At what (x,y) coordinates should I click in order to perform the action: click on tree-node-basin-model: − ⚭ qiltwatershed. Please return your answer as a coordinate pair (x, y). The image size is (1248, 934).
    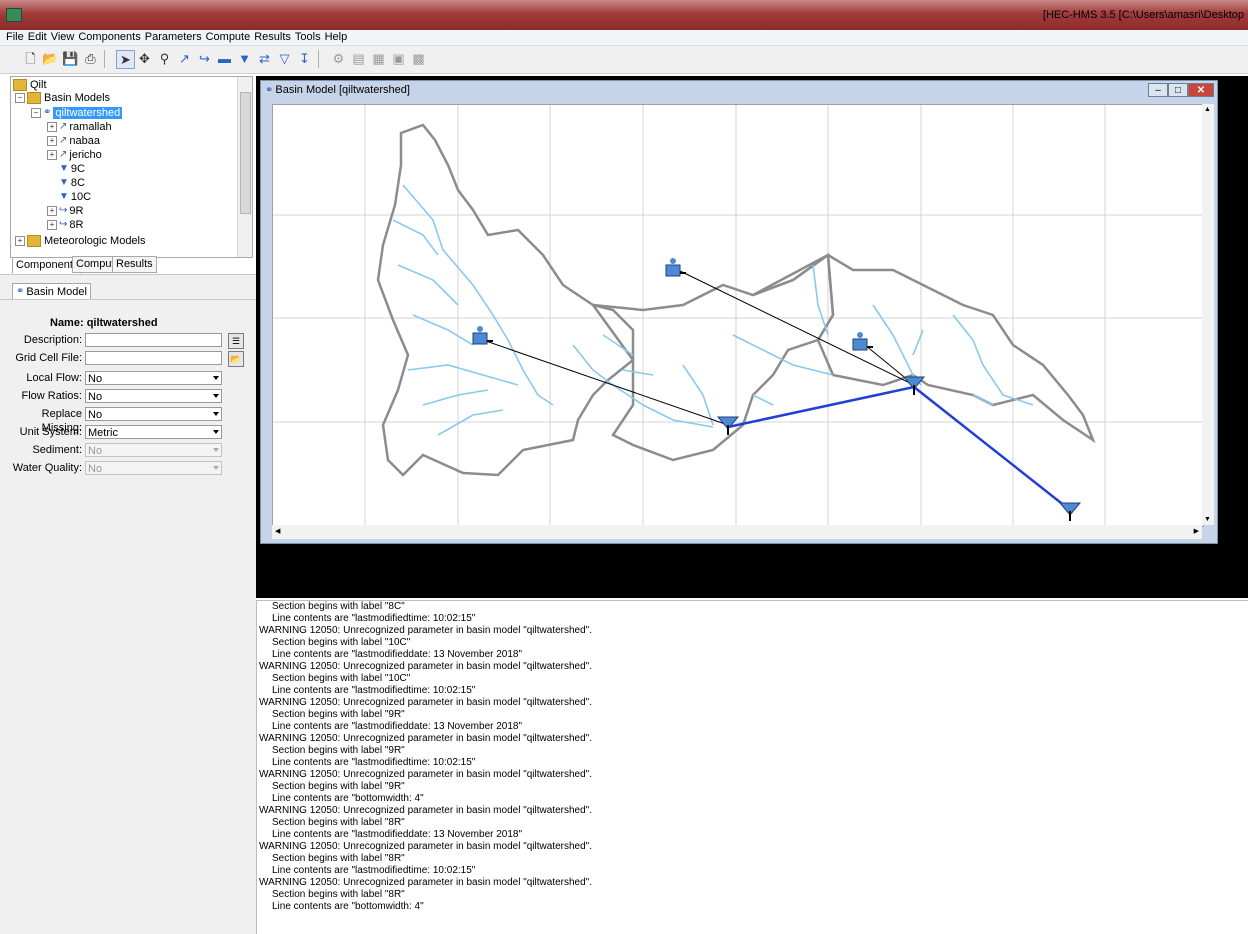
    Looking at the image, I should click on (77, 113).